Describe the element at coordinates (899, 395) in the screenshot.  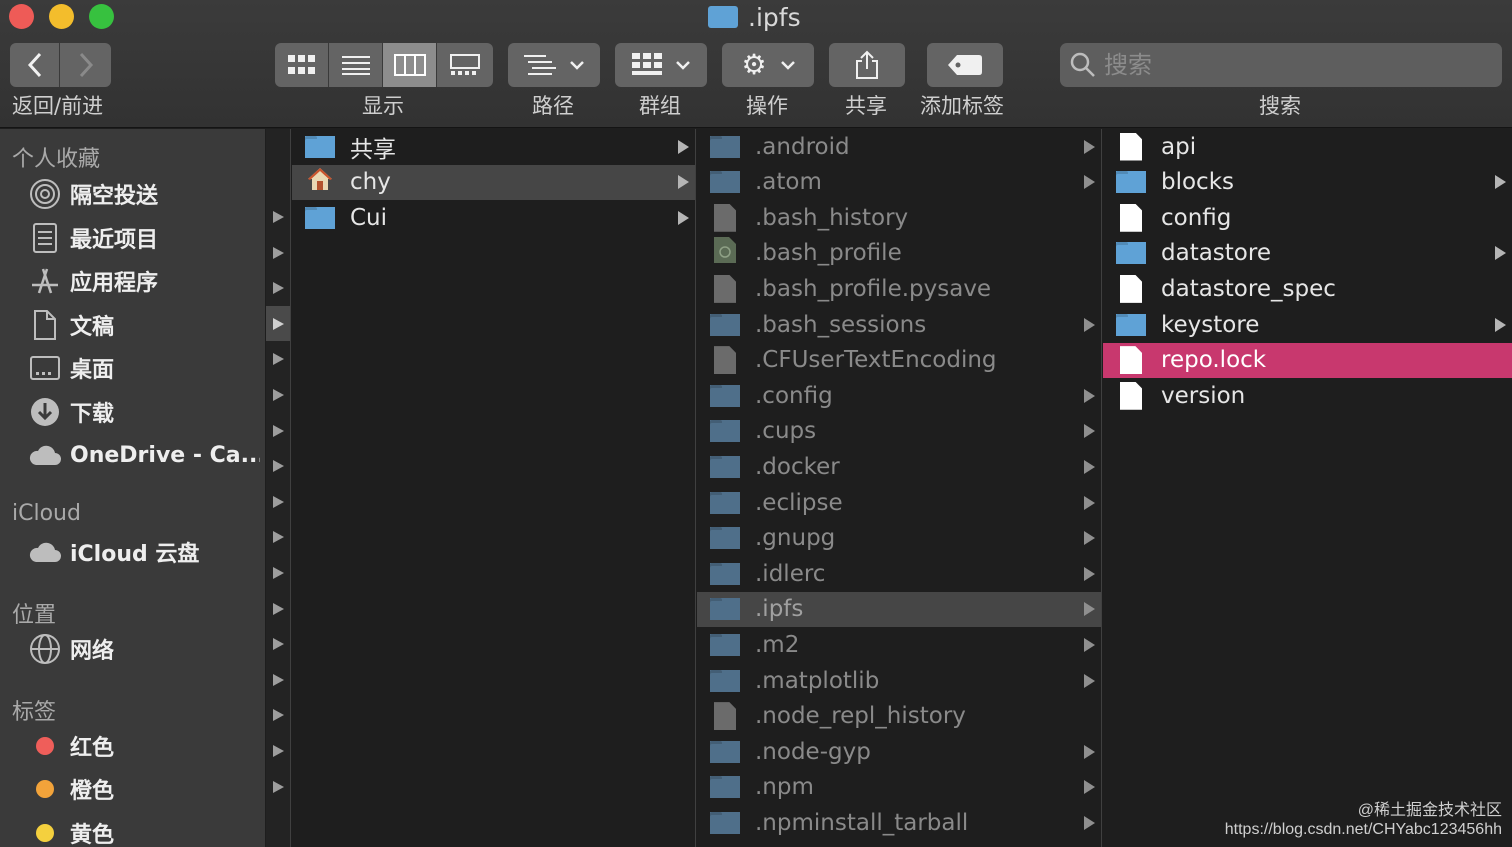
I see `folder-row: .config` at that location.